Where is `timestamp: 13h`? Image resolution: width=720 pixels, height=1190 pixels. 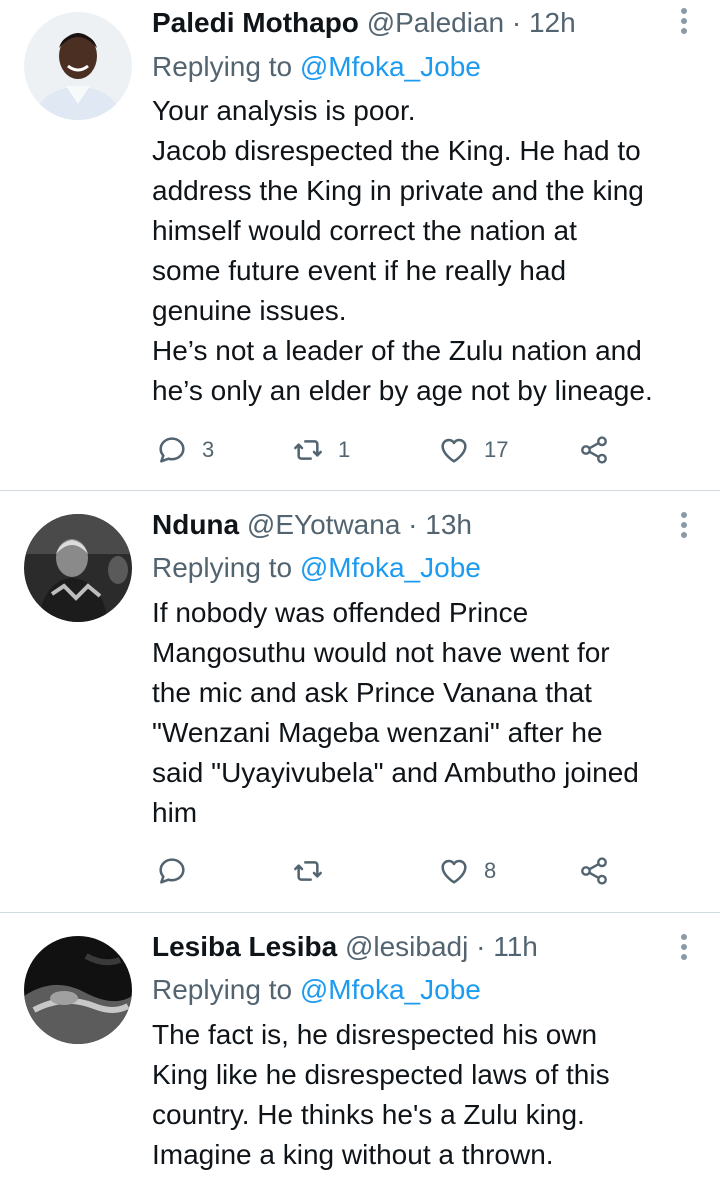 timestamp: 13h is located at coordinates (448, 524).